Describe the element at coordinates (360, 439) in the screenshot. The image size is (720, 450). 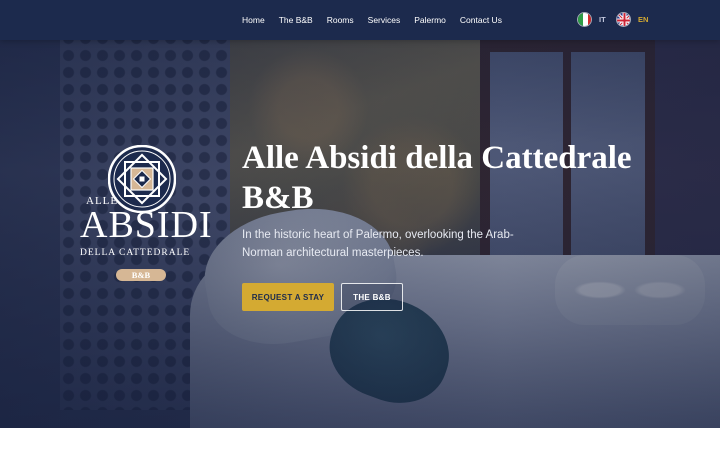
I see `page-content-start` at that location.